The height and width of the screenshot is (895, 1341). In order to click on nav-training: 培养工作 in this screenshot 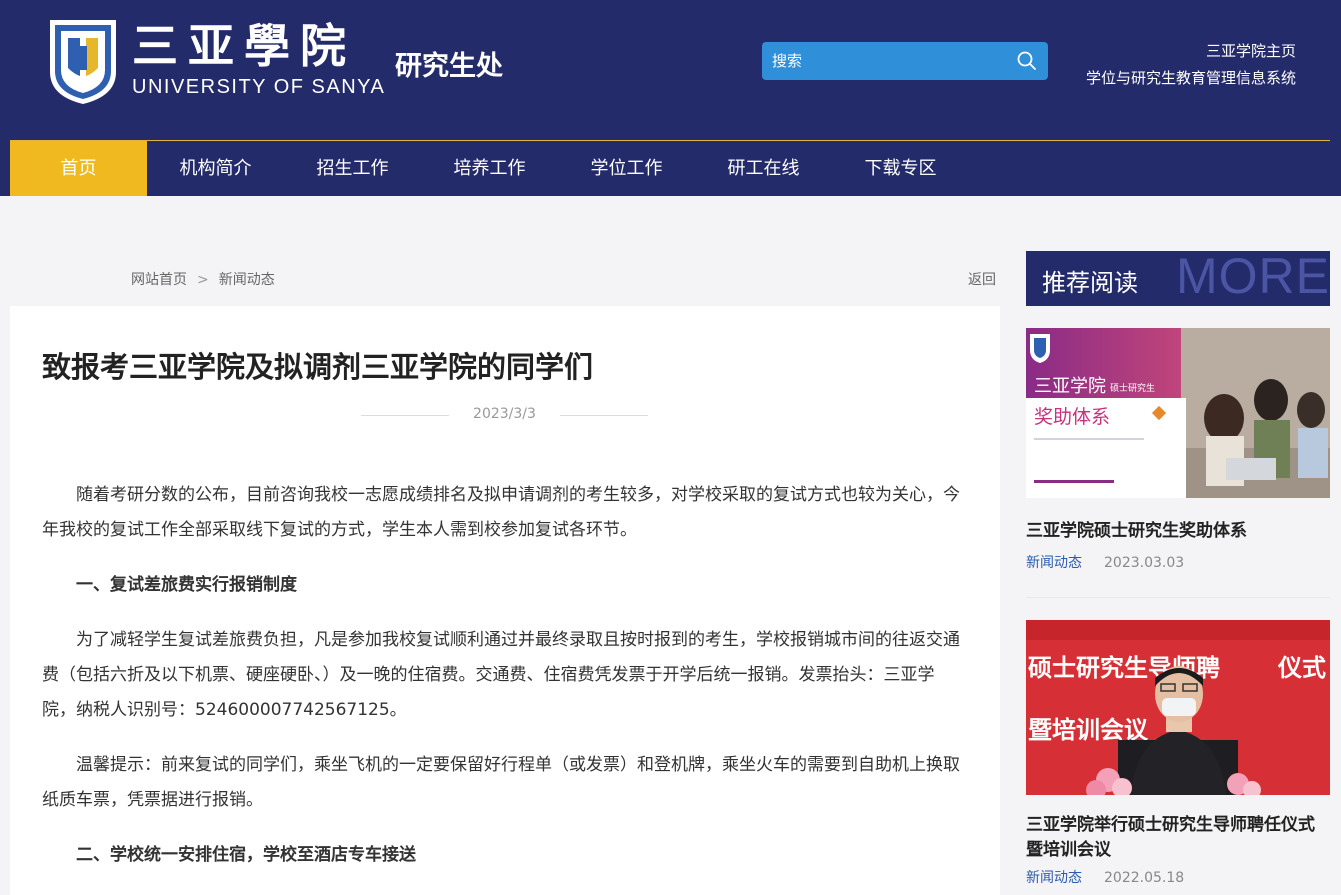, I will do `click(489, 168)`.